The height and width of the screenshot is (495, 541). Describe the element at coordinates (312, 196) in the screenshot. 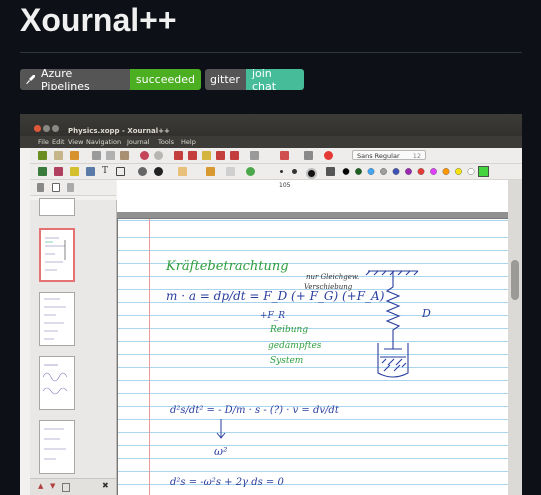

I see `previous-page-bottom: 105` at that location.